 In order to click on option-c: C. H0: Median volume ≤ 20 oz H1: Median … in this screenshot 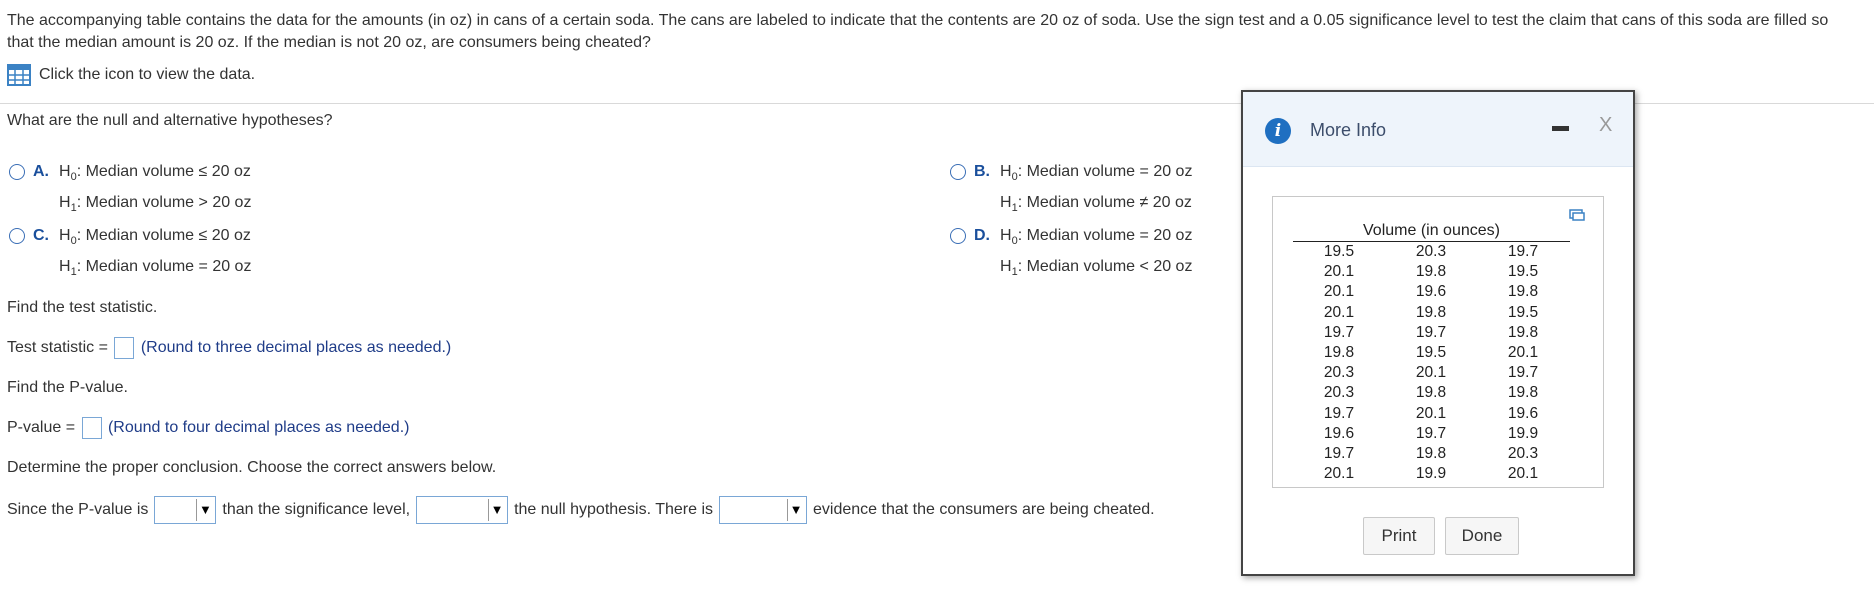, I will do `click(130, 256)`.